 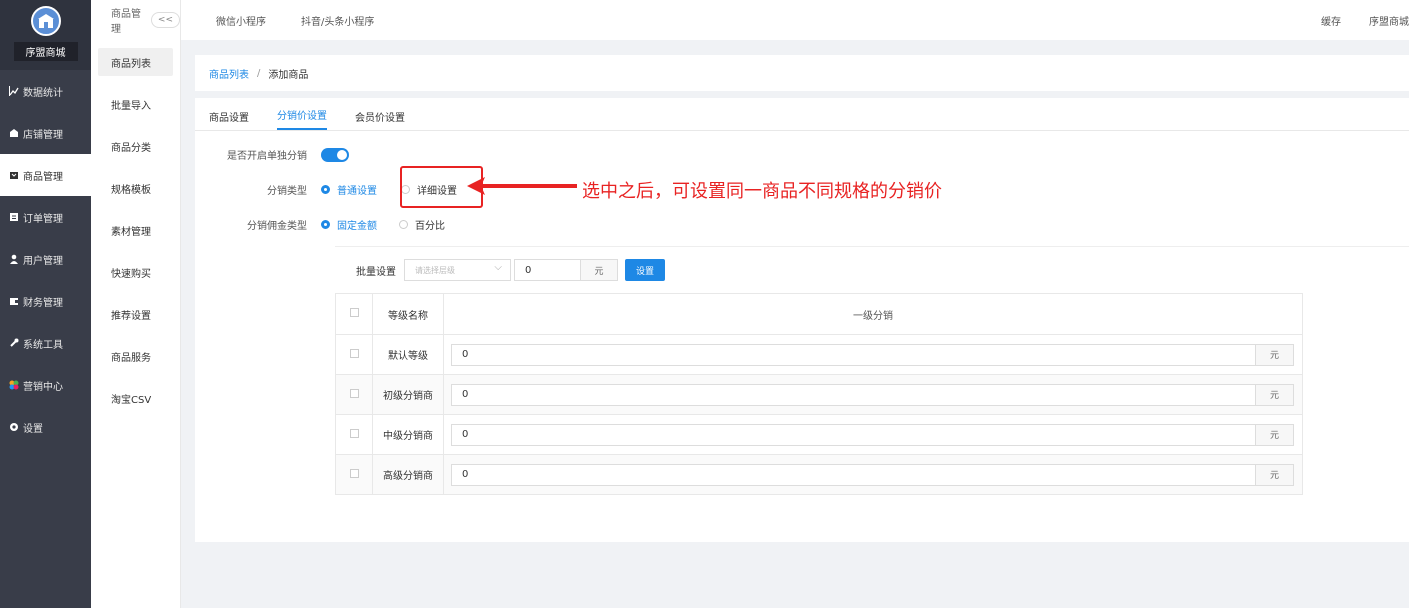 What do you see at coordinates (1331, 20) in the screenshot?
I see `cache-button: 缓存` at bounding box center [1331, 20].